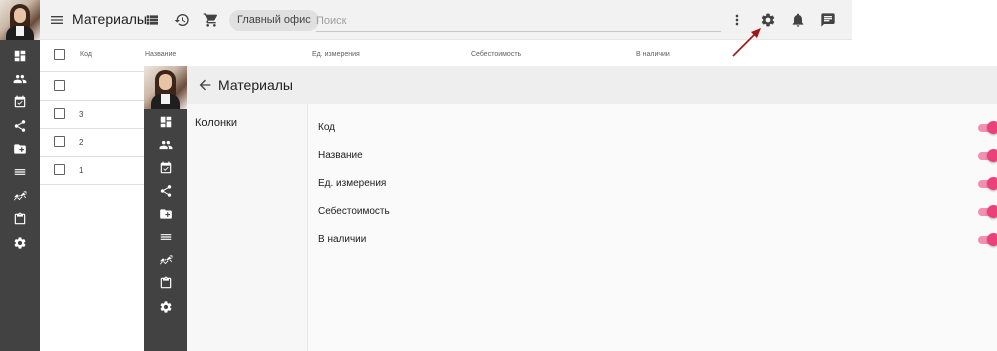  What do you see at coordinates (657, 184) in the screenshot?
I see `column-row: Ед. измерения` at bounding box center [657, 184].